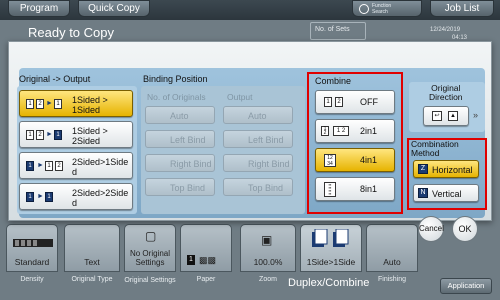 The height and width of the screenshot is (300, 500). I want to click on originals-auto-label: Auto, so click(179, 116).